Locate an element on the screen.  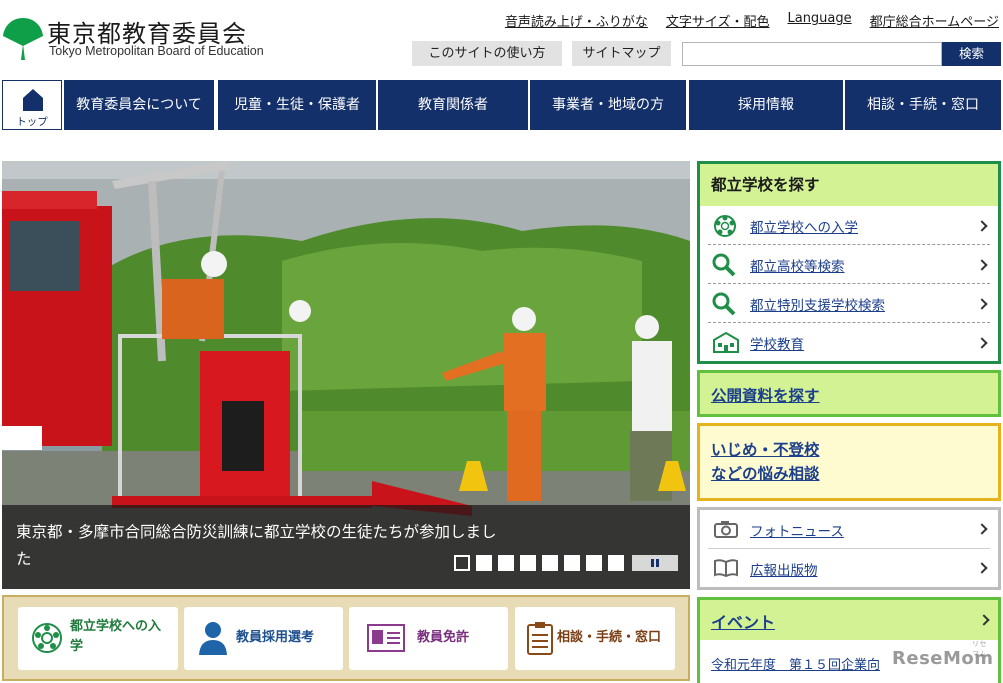
logo-subtitle: Tokyo Metropolitan Board of Education is located at coordinates (156, 51).